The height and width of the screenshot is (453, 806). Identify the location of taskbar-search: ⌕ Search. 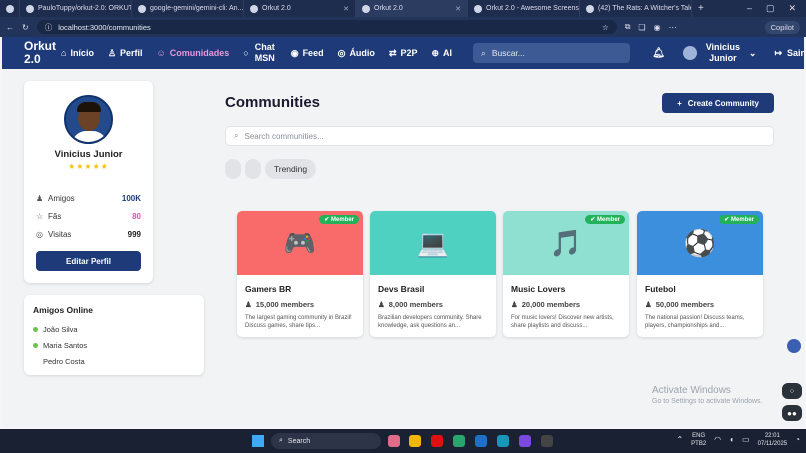
(326, 441).